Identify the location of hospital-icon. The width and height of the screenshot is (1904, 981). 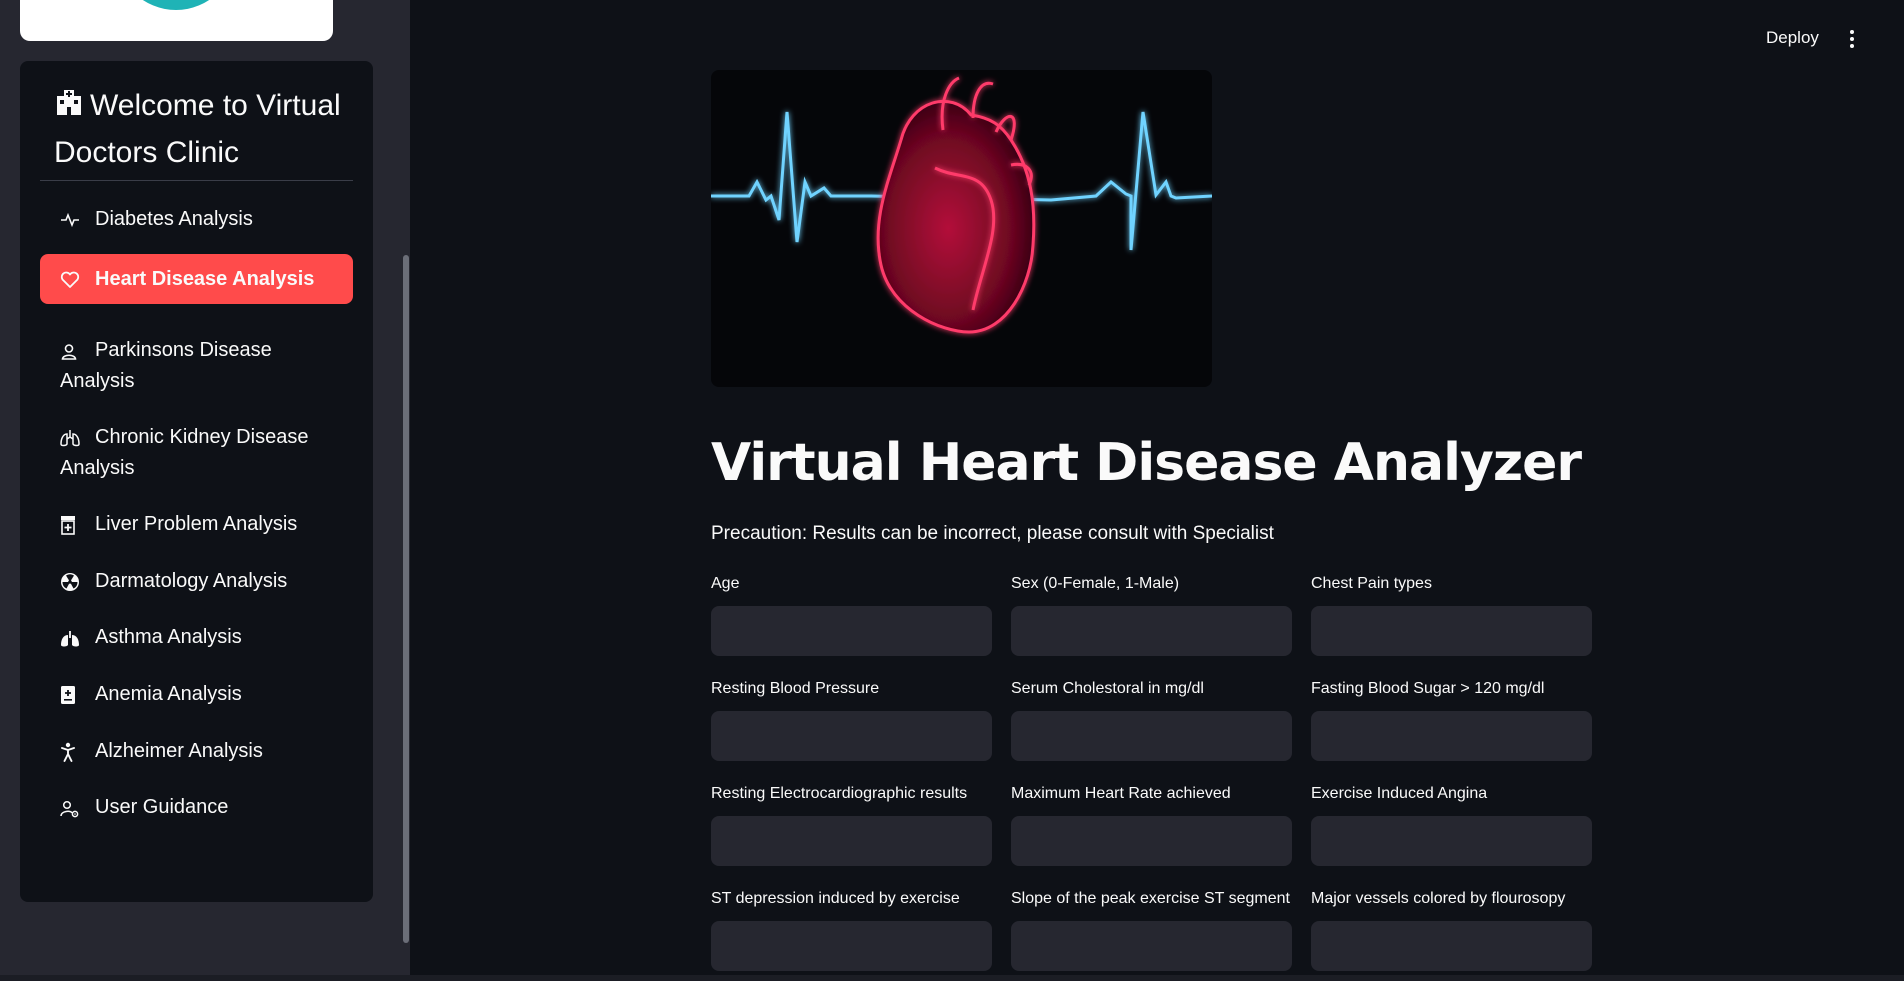
(72, 107).